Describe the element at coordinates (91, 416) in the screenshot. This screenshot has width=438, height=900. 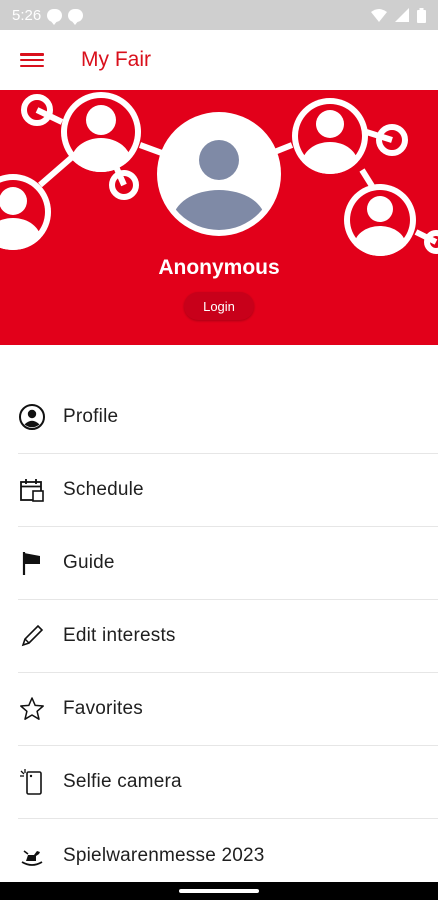
I see `menu-item-label: Profile` at that location.